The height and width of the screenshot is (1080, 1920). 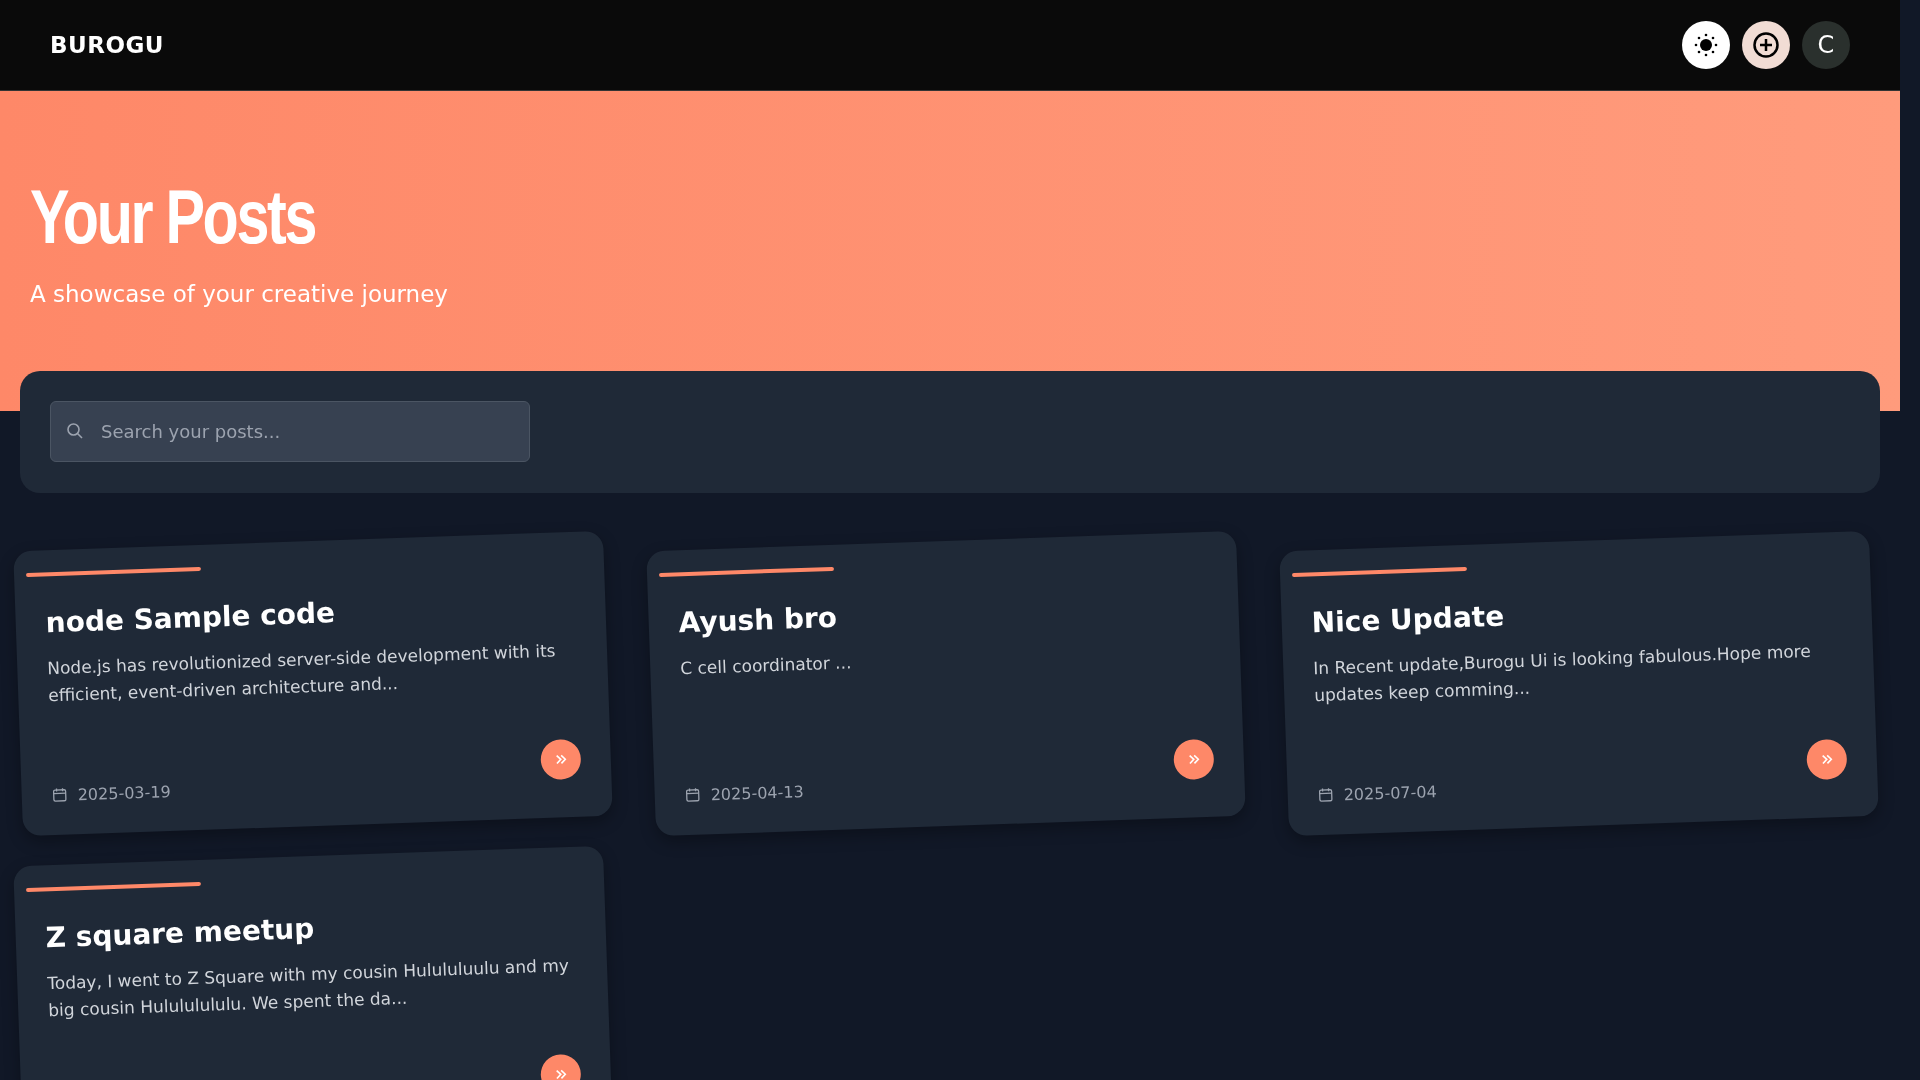 I want to click on post-title: Ayush bro, so click(x=758, y=619).